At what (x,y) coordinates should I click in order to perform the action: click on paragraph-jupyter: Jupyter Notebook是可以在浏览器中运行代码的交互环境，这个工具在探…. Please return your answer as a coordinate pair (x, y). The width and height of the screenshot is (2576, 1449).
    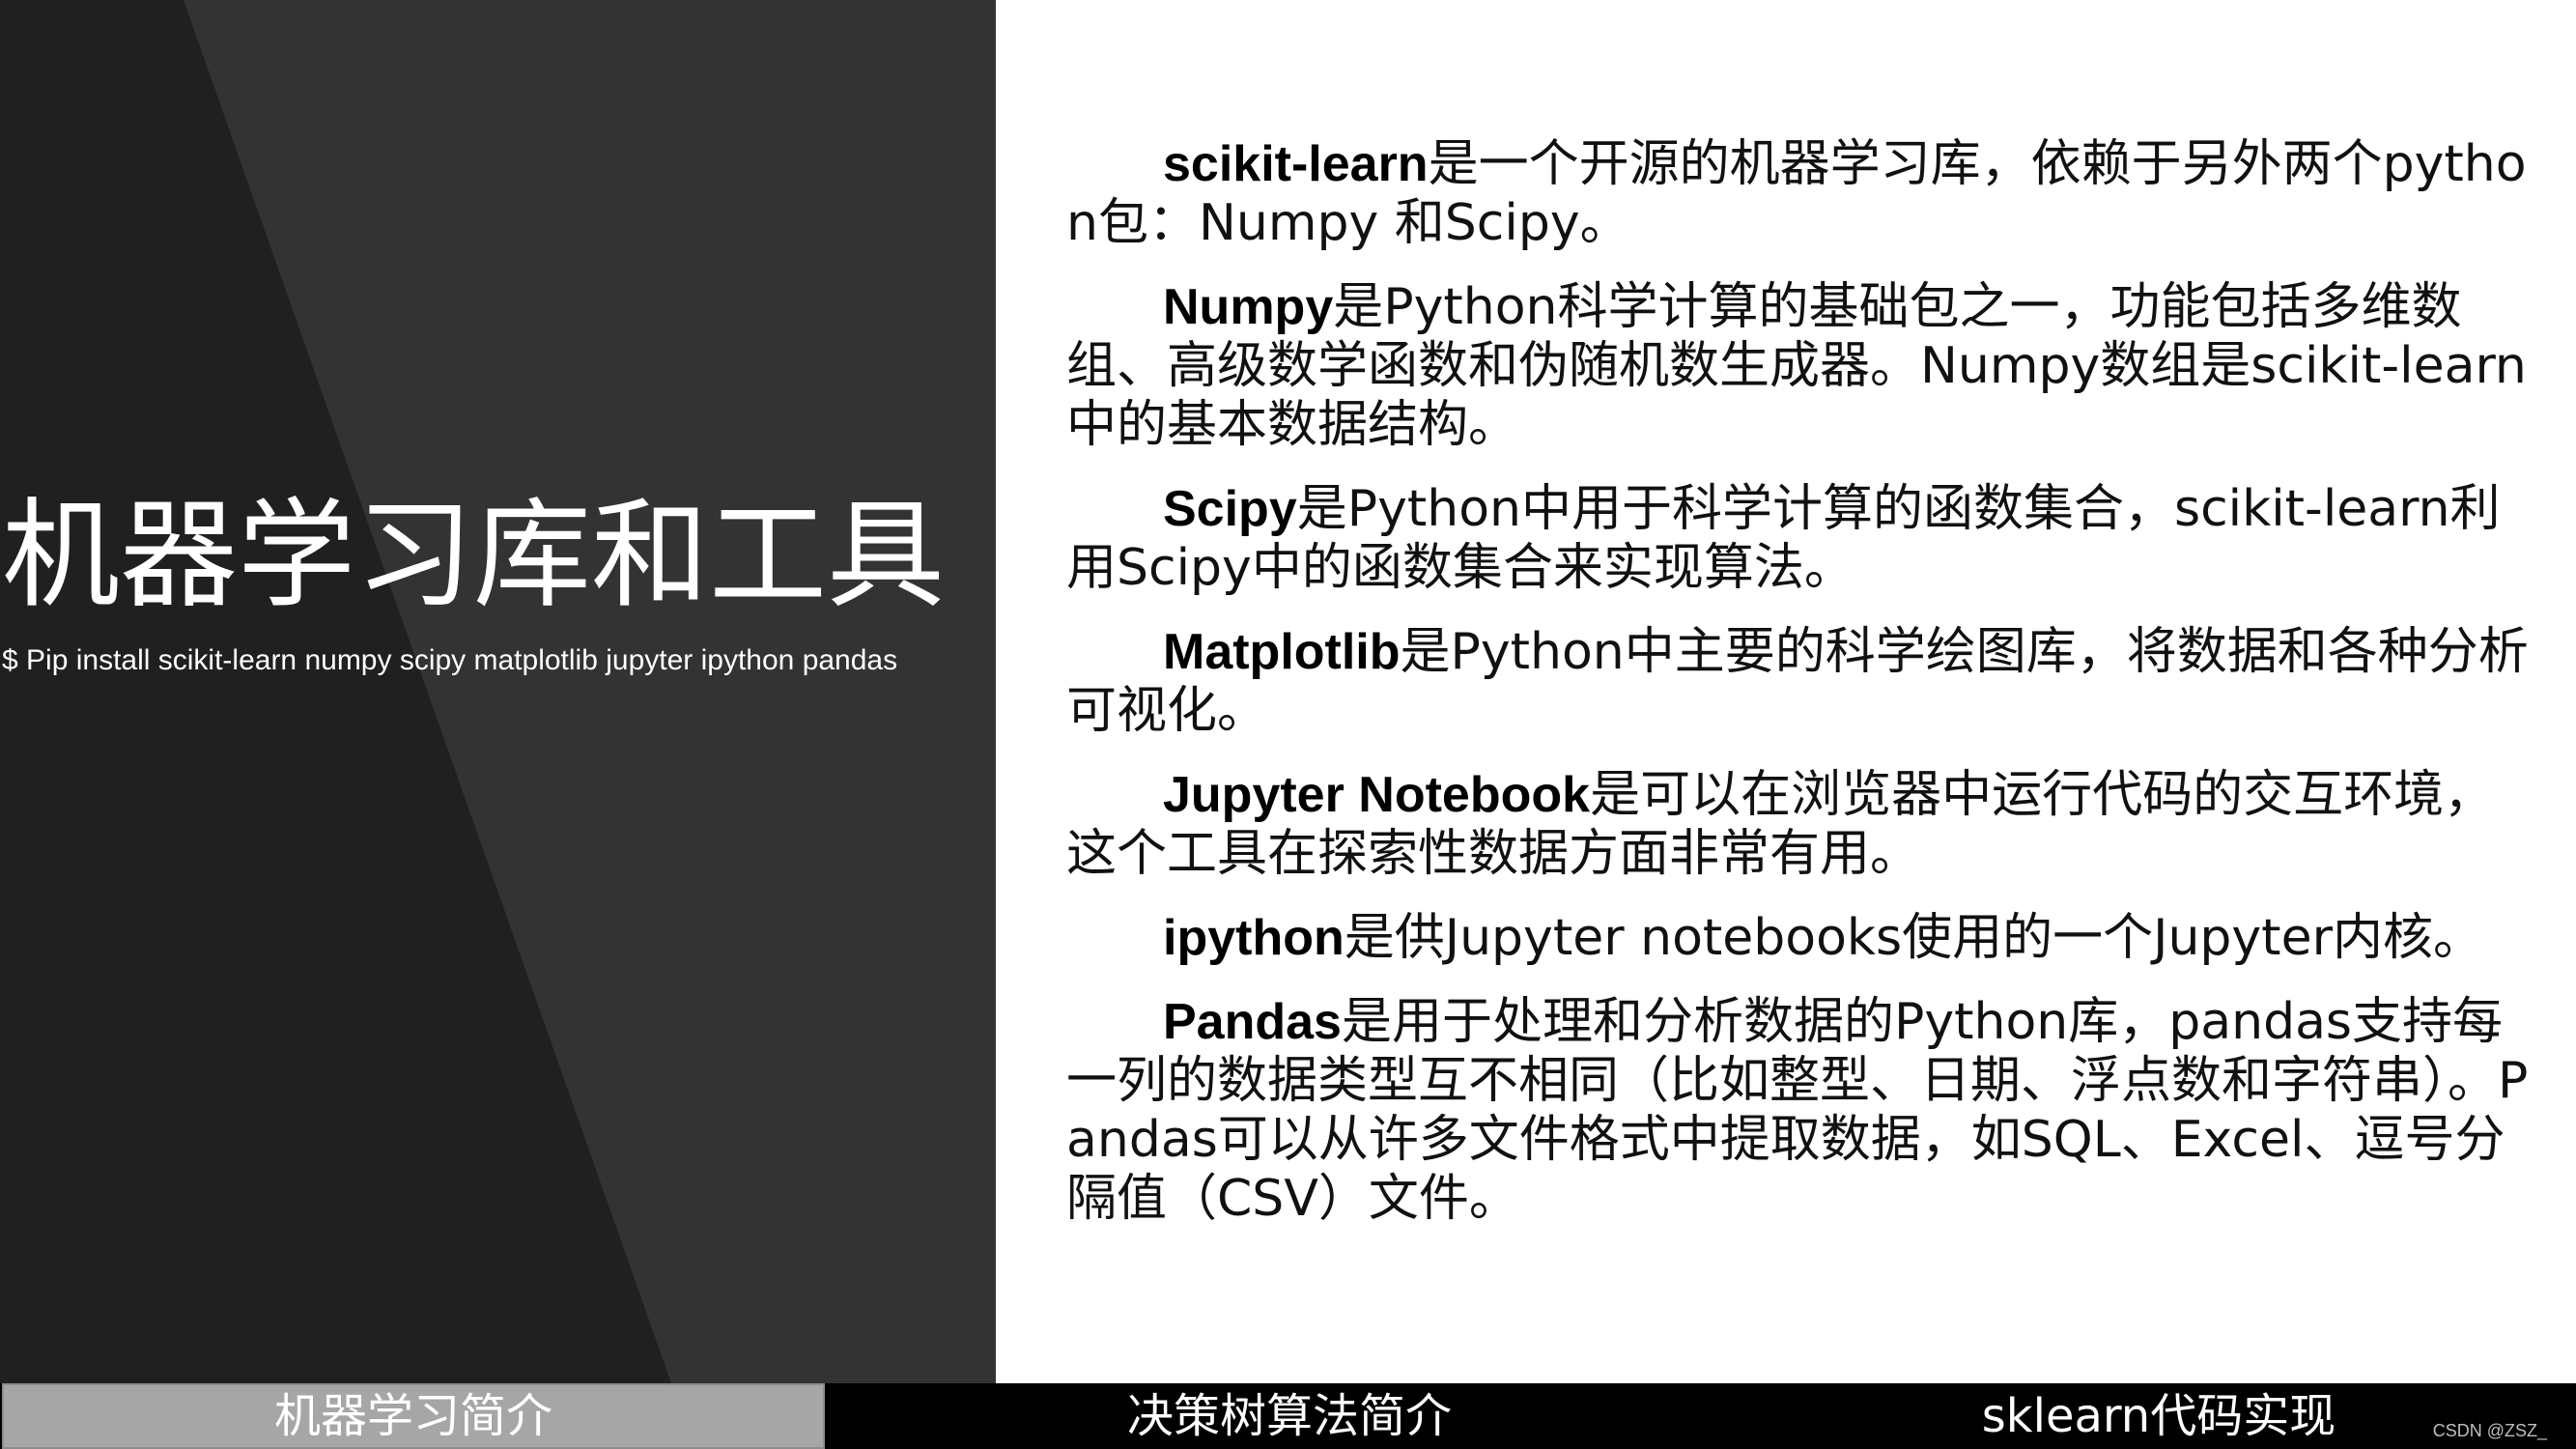
    Looking at the image, I should click on (1800, 825).